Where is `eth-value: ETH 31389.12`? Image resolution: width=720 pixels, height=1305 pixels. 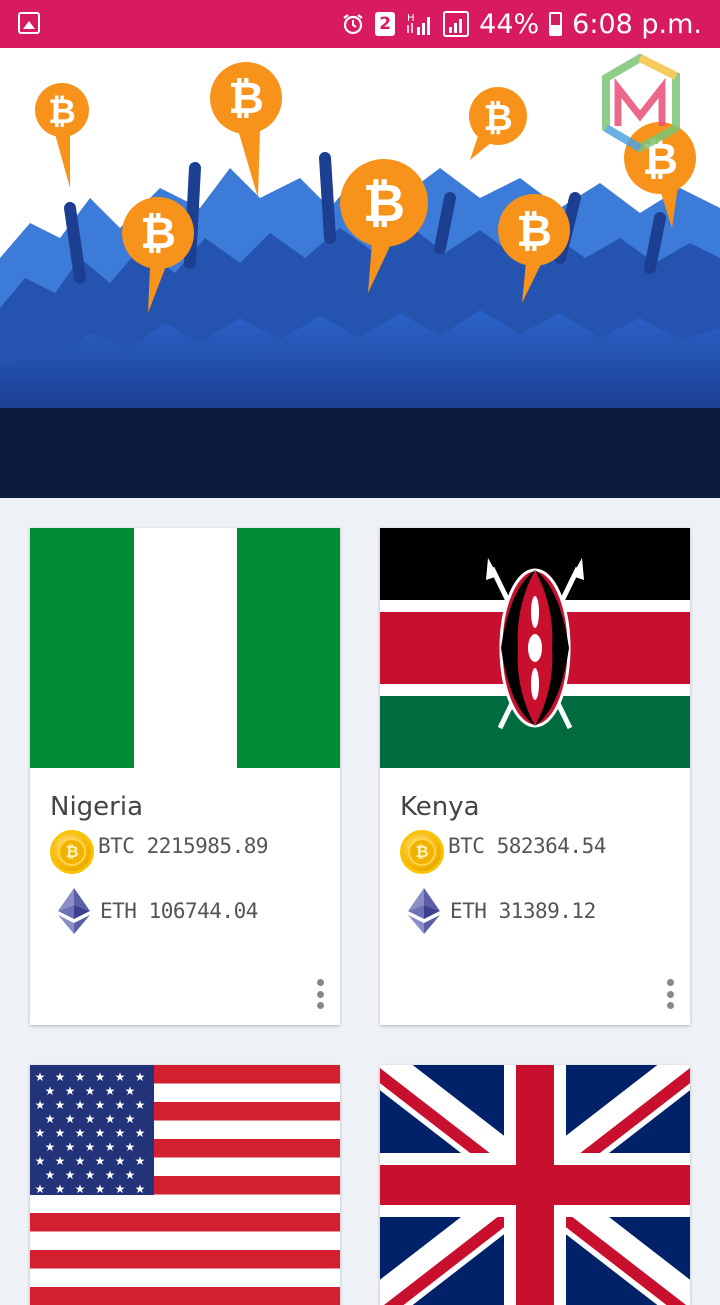
eth-value: ETH 31389.12 is located at coordinates (523, 911).